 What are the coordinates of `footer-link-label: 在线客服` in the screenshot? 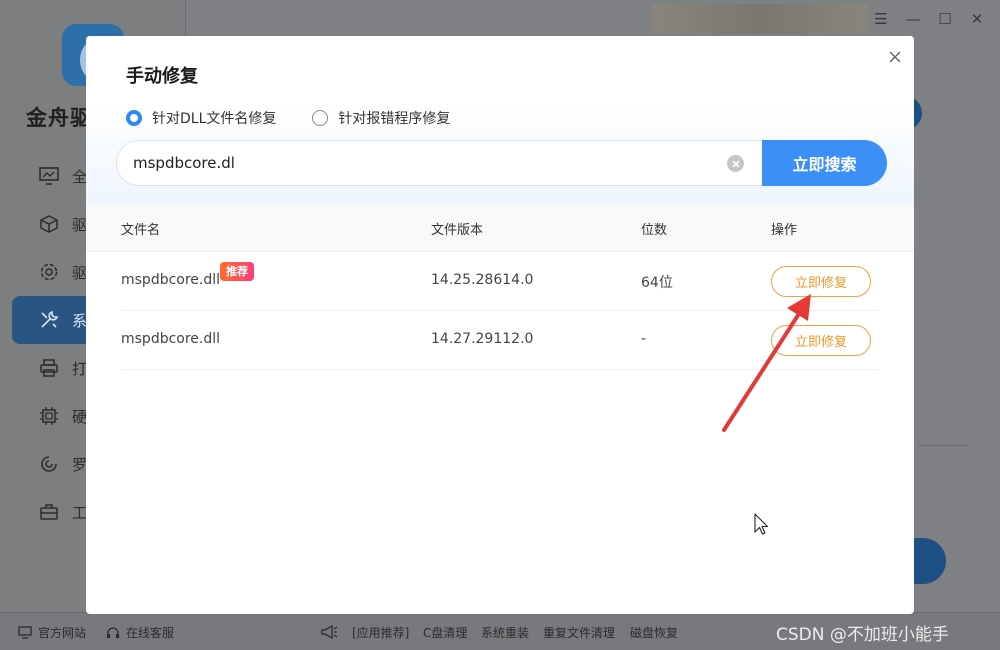 It's located at (150, 633).